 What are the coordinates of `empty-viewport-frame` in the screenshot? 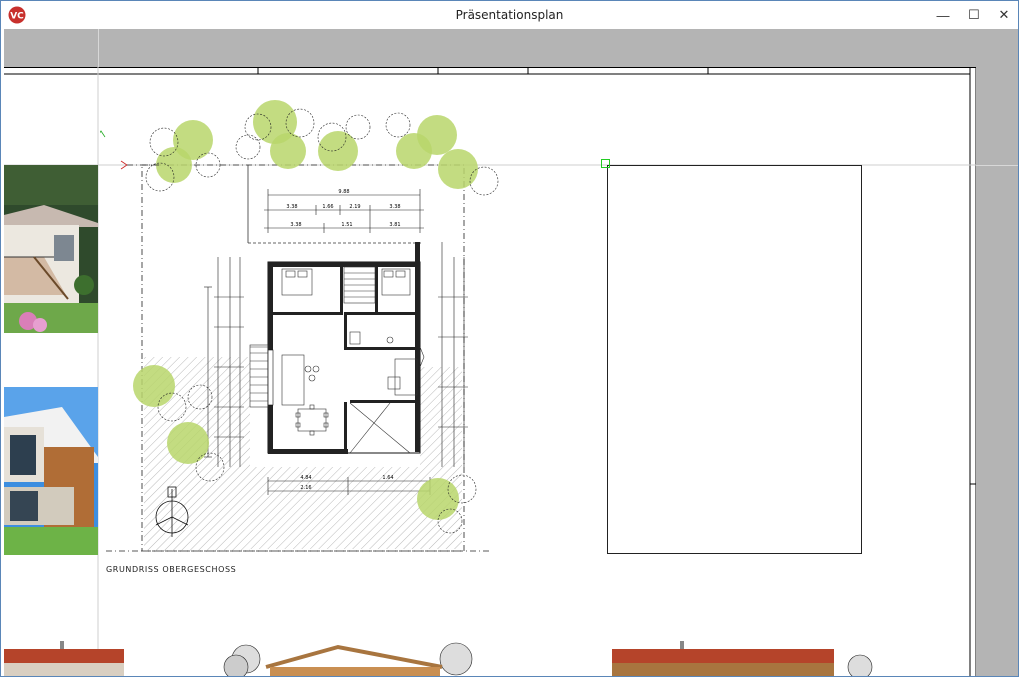 It's located at (734, 359).